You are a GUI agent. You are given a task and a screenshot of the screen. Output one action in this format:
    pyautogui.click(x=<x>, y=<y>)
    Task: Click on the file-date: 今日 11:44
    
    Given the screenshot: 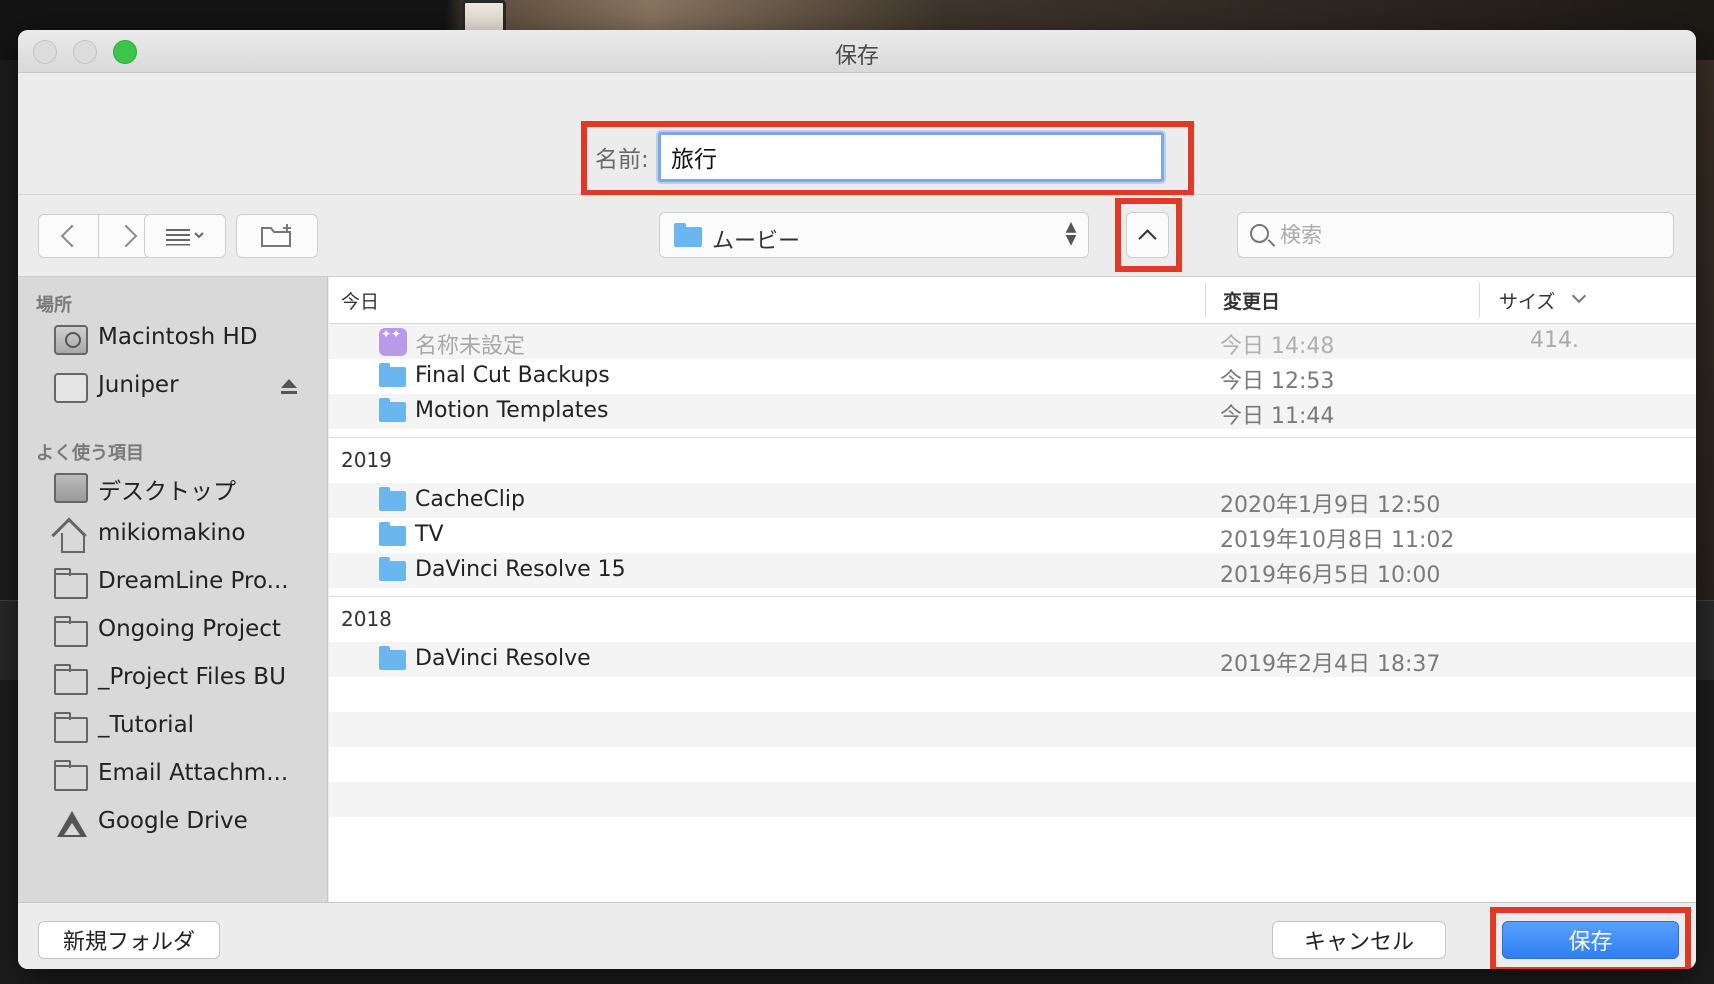 What is the action you would take?
    pyautogui.click(x=1277, y=416)
    